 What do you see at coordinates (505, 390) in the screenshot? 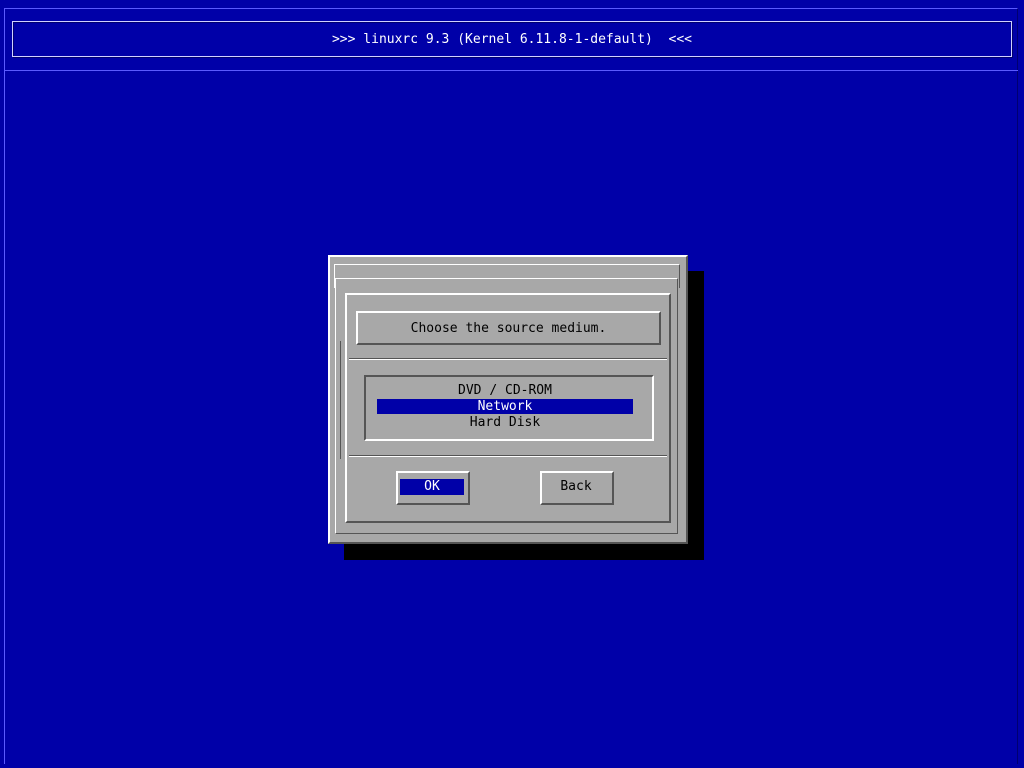
I see `list-item-dvd-cdrom: DVD / CD-ROM` at bounding box center [505, 390].